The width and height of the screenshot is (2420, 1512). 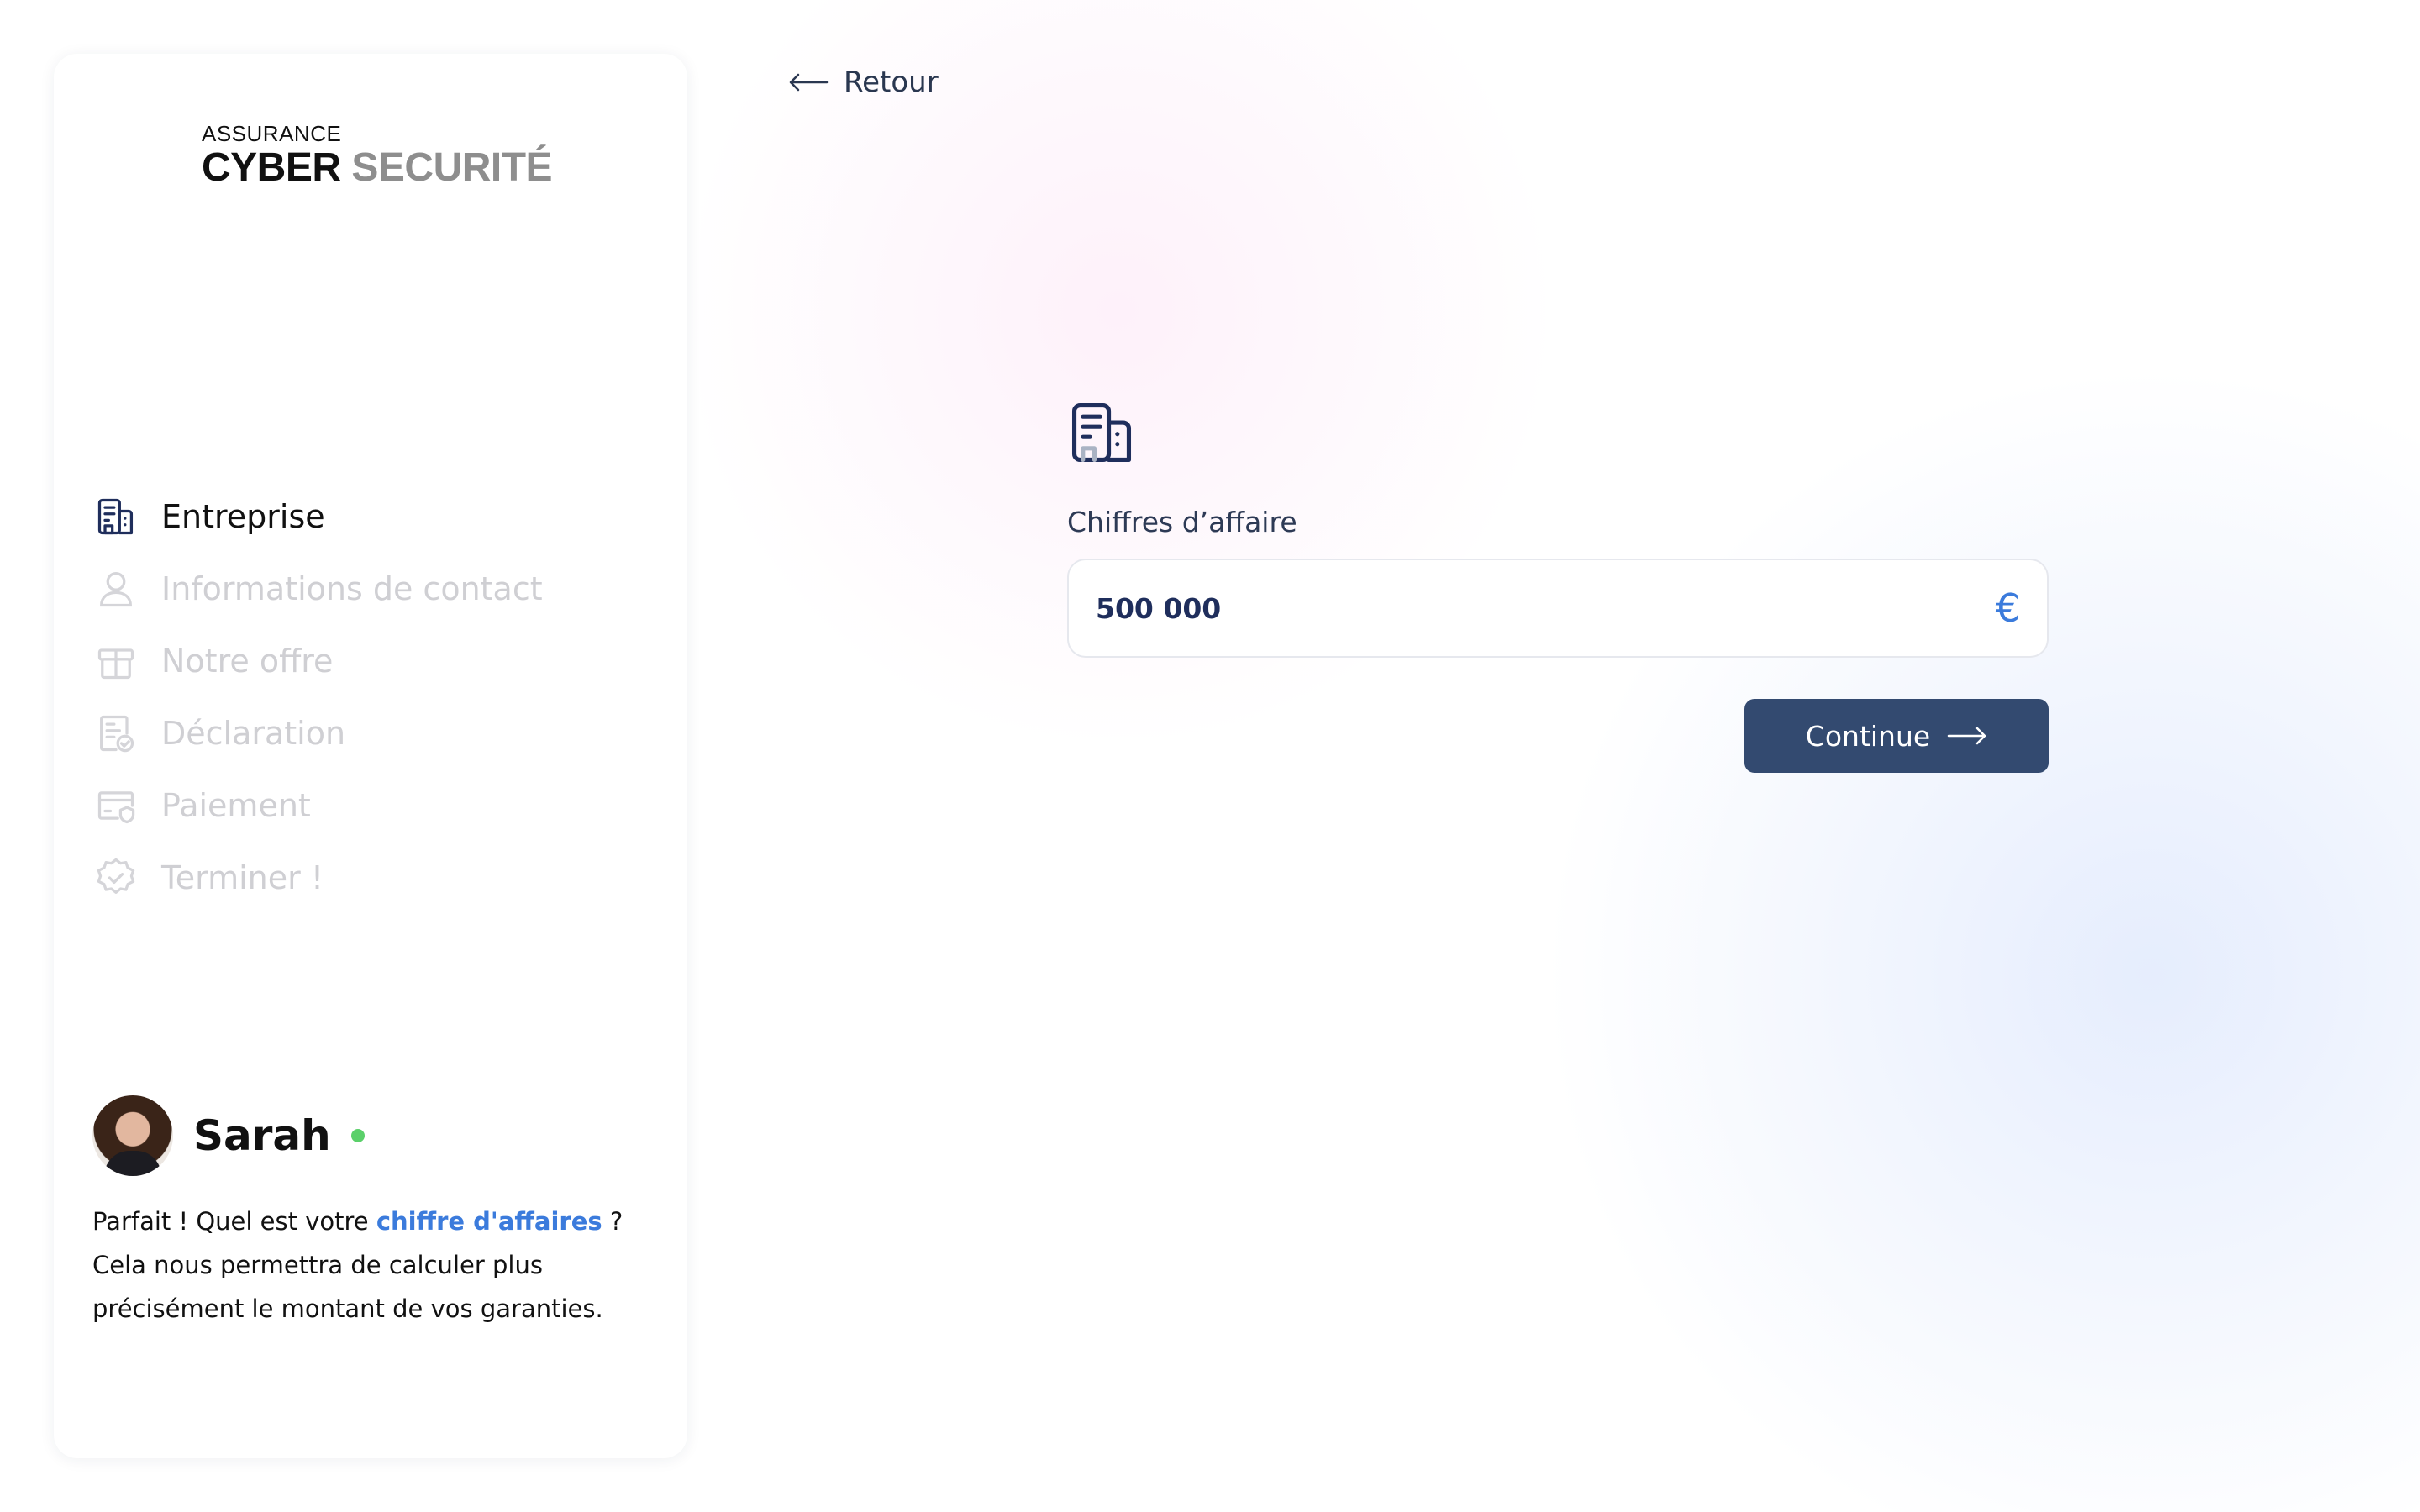 I want to click on revenue-field: €, so click(x=1558, y=608).